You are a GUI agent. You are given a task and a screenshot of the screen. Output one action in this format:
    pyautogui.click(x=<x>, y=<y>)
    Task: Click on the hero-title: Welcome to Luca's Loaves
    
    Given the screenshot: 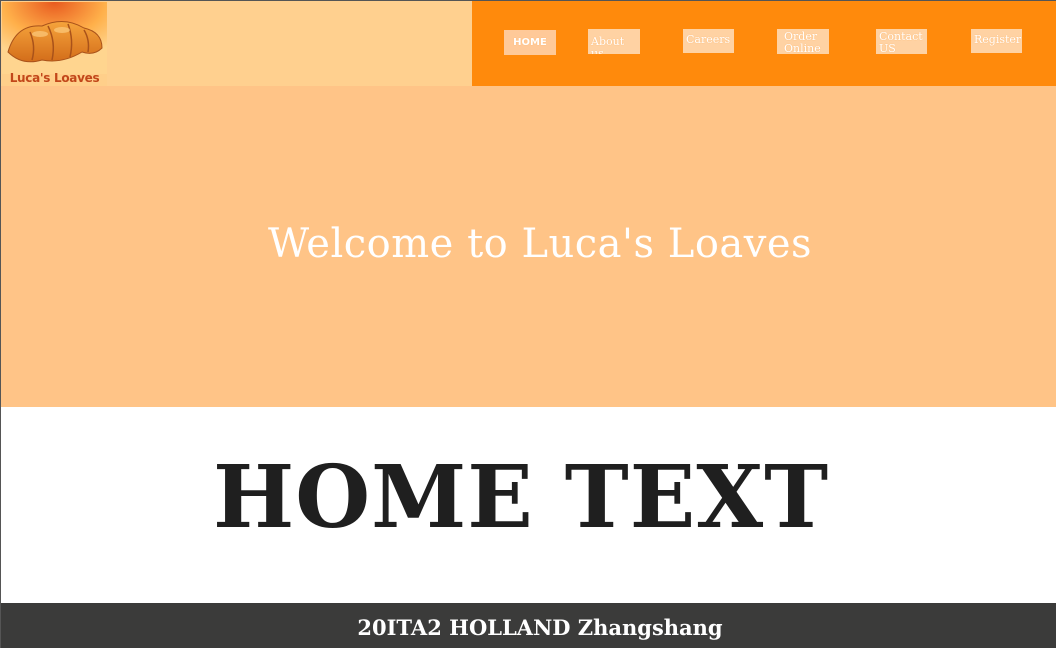 What is the action you would take?
    pyautogui.click(x=540, y=244)
    